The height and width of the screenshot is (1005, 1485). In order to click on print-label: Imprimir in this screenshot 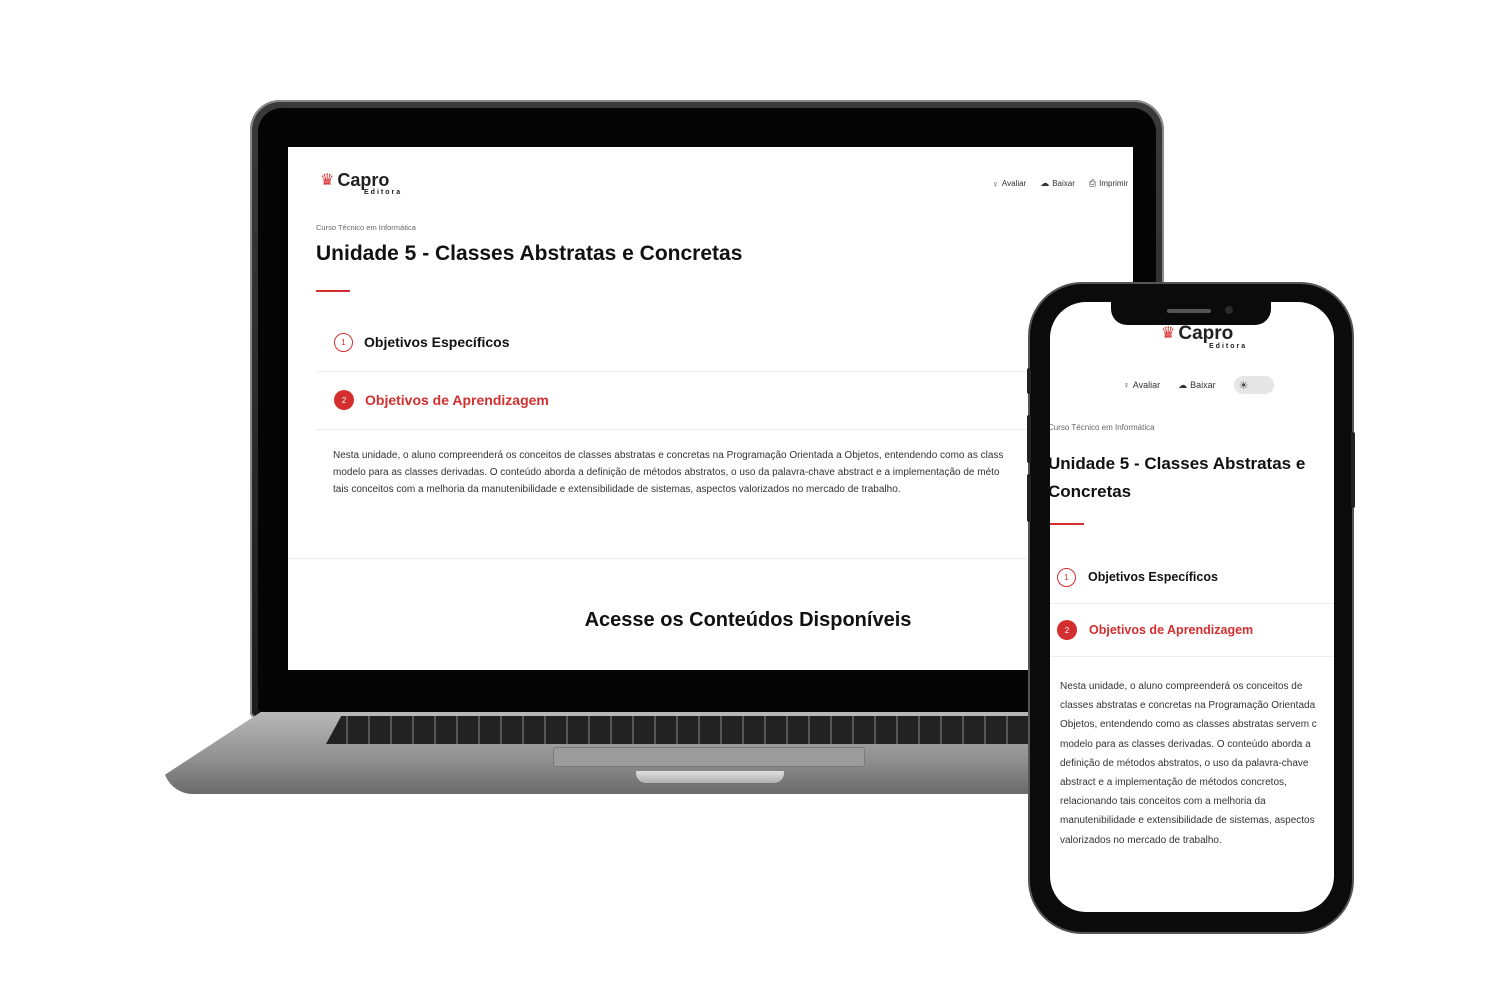, I will do `click(1113, 183)`.